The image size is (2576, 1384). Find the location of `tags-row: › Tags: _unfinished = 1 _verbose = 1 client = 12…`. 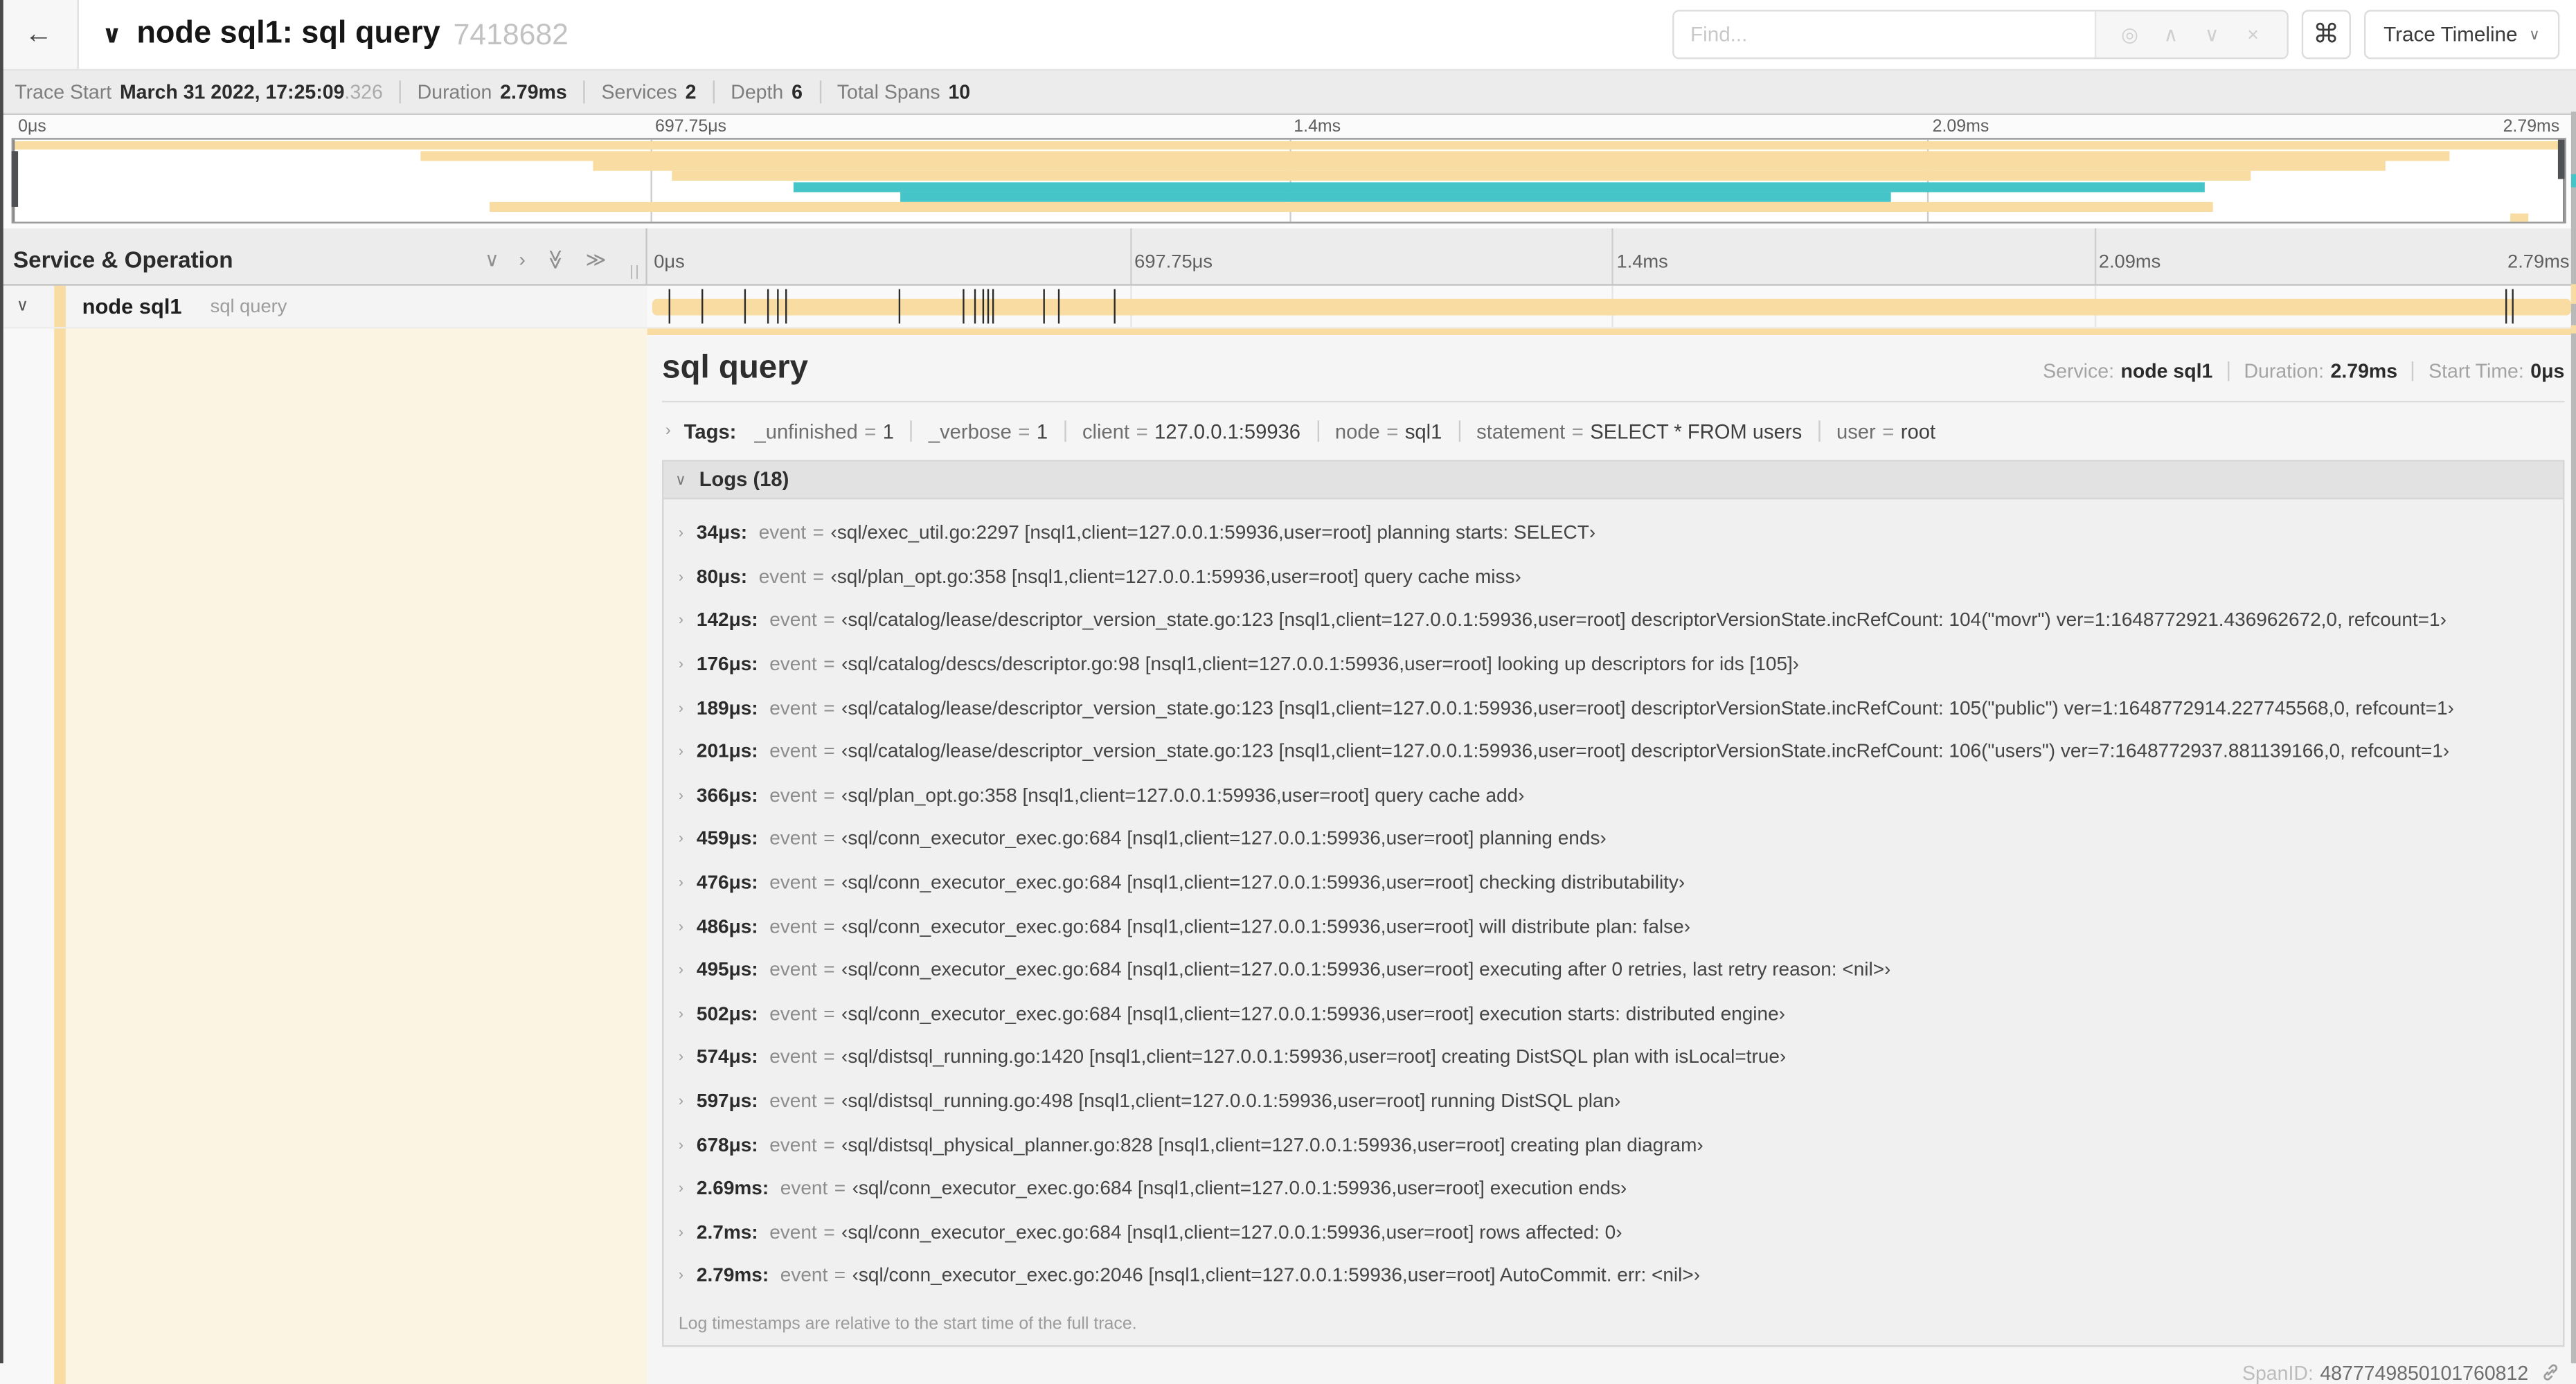

tags-row: › Tags: _unfinished = 1 _verbose = 1 client = 12… is located at coordinates (1613, 431).